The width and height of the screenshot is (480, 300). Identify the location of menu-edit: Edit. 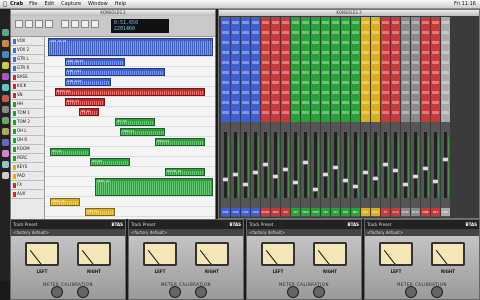
(49, 4).